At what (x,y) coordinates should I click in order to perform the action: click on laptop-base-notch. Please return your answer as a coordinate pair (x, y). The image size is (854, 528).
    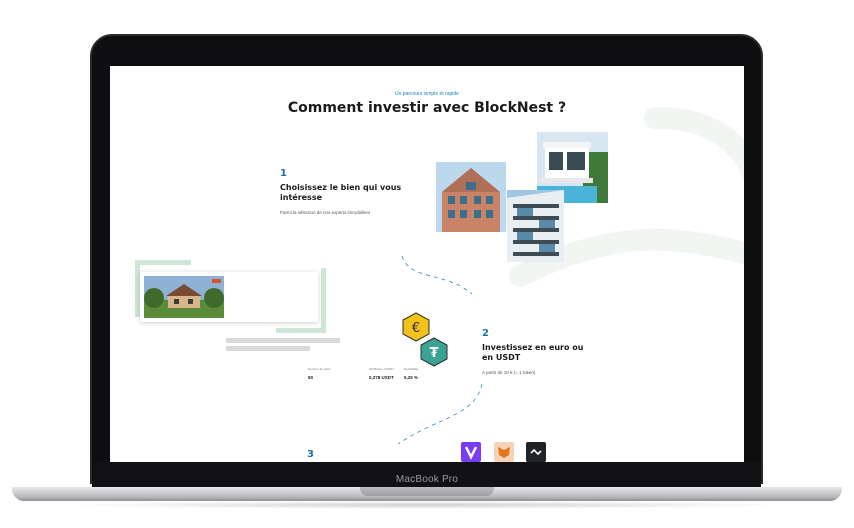
    Looking at the image, I should click on (427, 491).